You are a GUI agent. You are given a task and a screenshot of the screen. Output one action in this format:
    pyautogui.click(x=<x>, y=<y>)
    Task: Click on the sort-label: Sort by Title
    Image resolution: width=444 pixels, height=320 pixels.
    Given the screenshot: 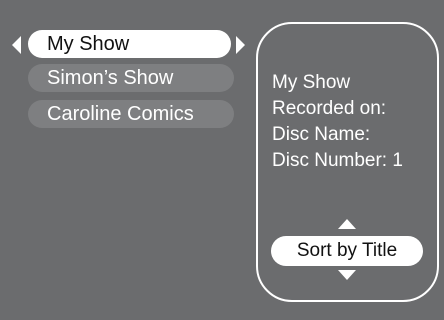 What is the action you would take?
    pyautogui.click(x=347, y=250)
    